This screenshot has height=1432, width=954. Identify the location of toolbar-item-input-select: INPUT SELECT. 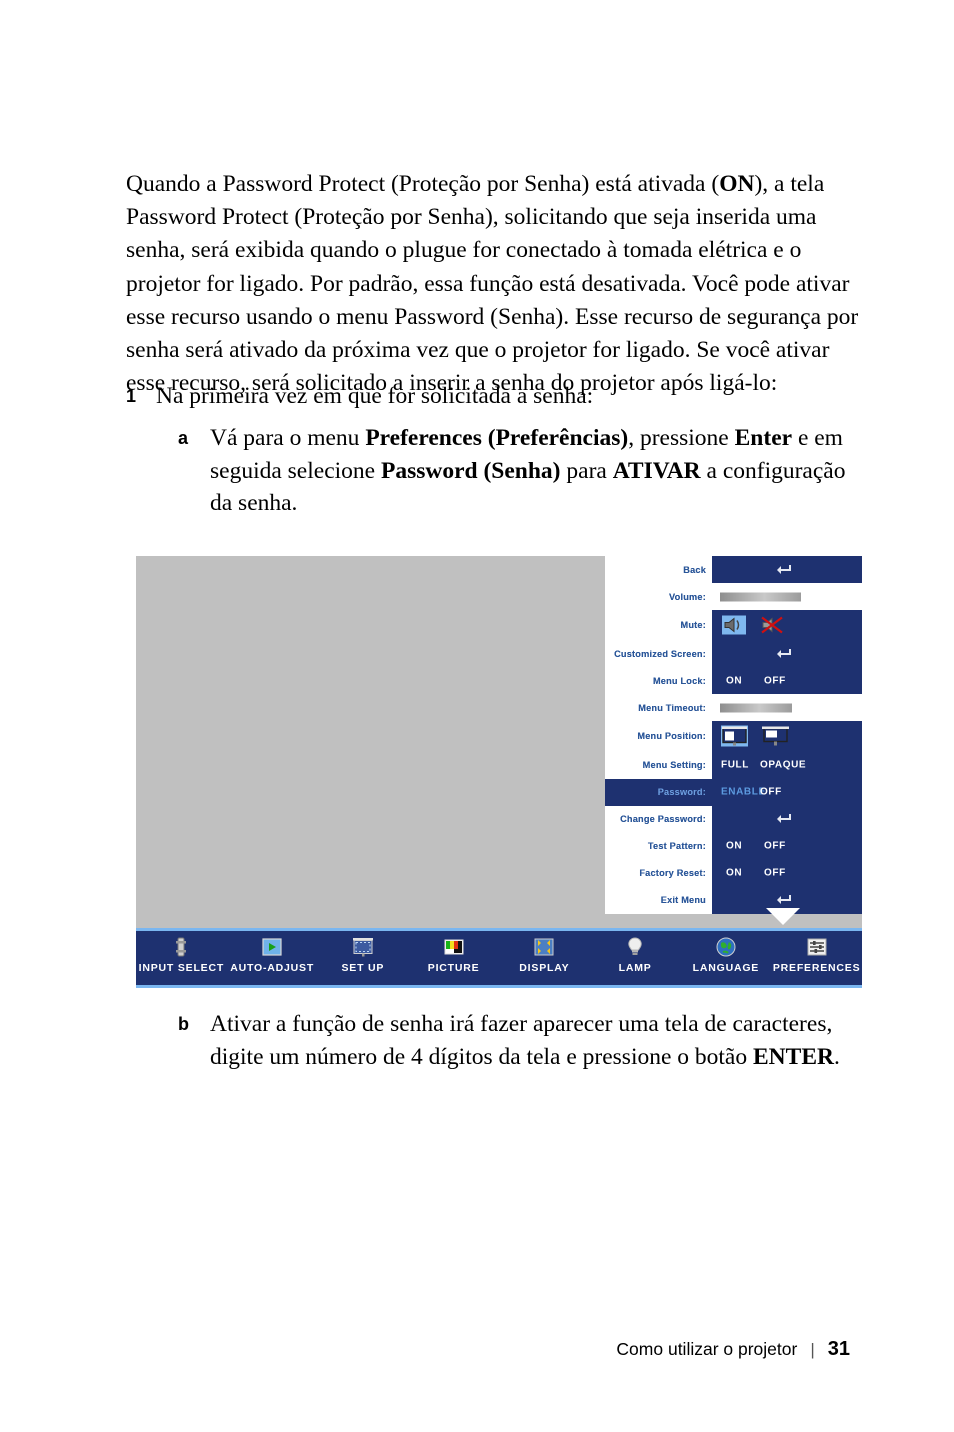
(181, 958).